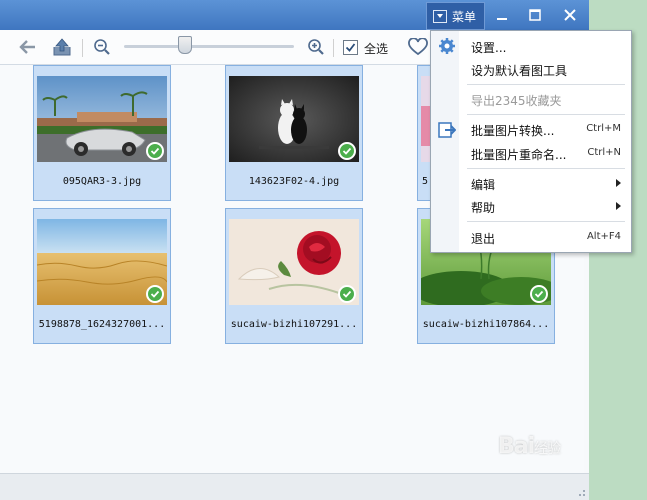  I want to click on menu-item-batch-convert: 批量图片转换... Ctrl+M, so click(549, 129).